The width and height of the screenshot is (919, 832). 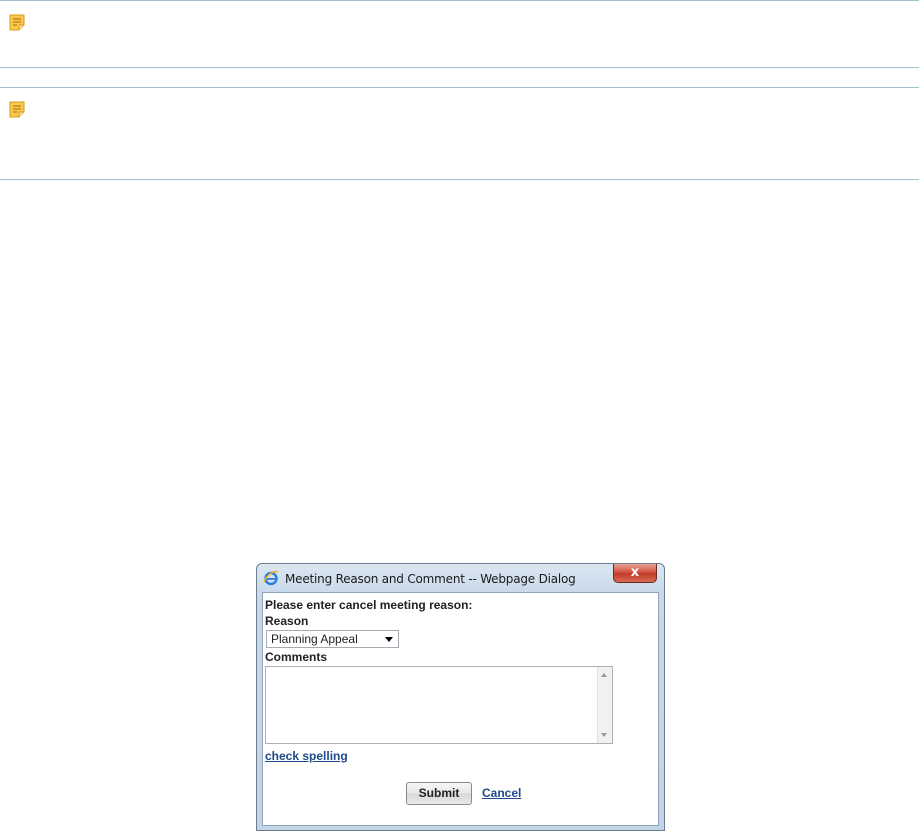 What do you see at coordinates (296, 657) in the screenshot?
I see `comments-label: Comments` at bounding box center [296, 657].